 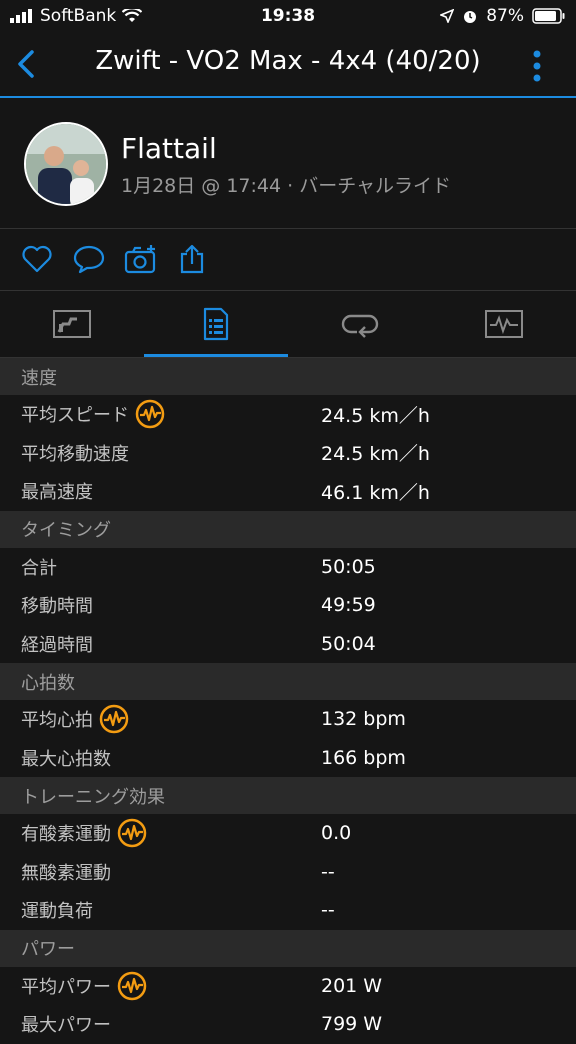 I want to click on stat-row: 最大パワー 799 W, so click(x=288, y=1024).